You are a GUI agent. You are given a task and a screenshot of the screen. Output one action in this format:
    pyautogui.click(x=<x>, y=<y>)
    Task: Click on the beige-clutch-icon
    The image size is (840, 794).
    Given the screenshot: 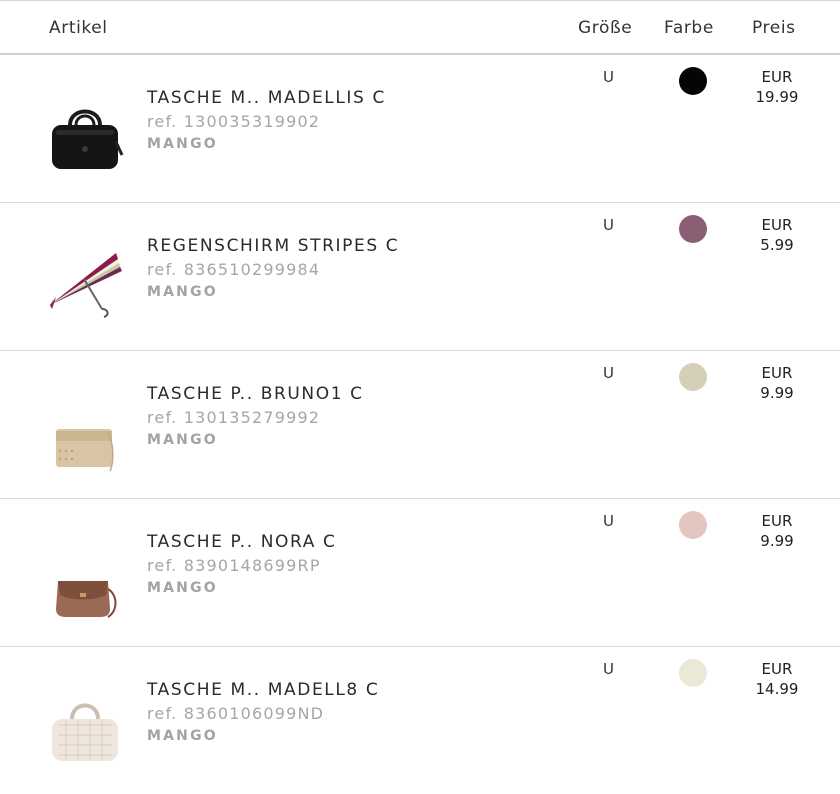 What is the action you would take?
    pyautogui.click(x=85, y=453)
    